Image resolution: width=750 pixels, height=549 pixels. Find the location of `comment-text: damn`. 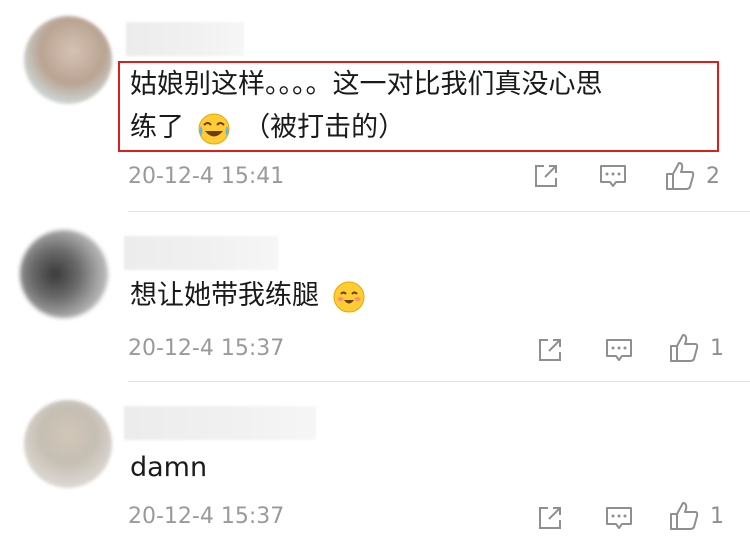

comment-text: damn is located at coordinates (169, 467).